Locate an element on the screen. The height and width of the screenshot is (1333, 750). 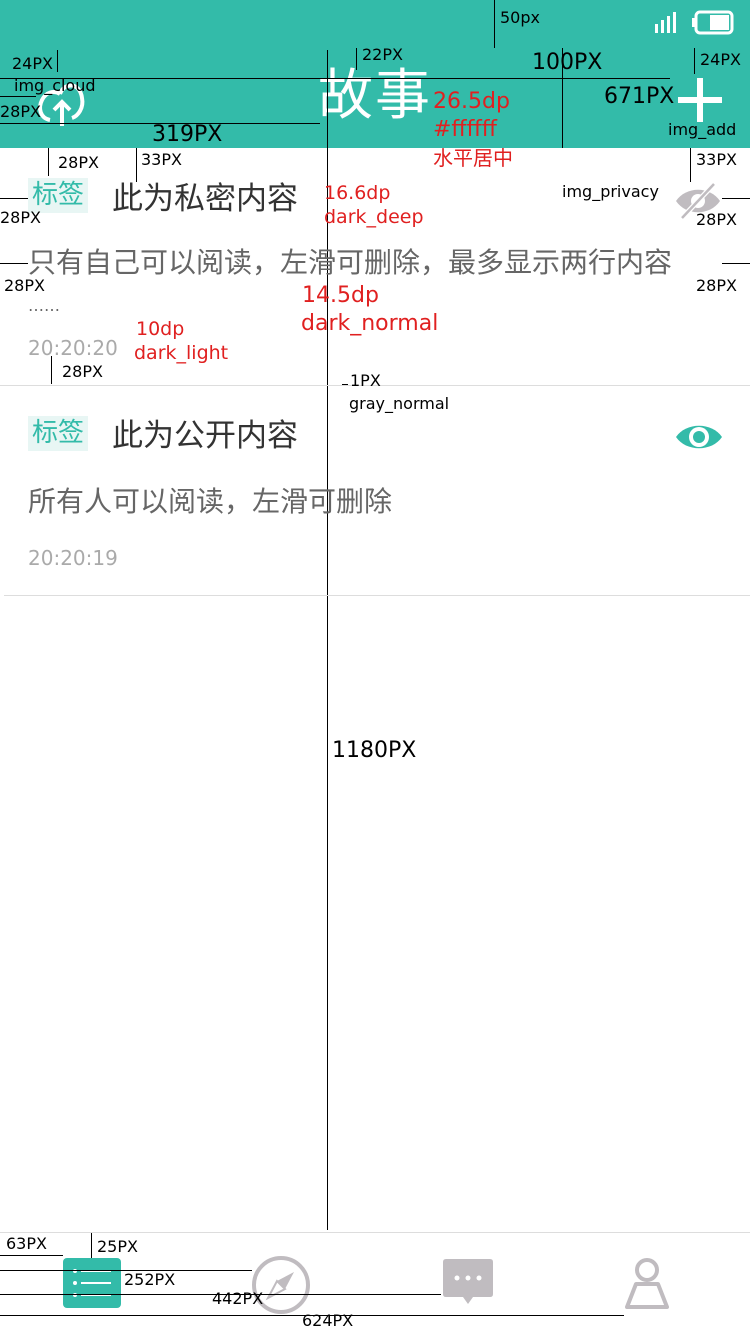
body-size-ann: 14.5dp is located at coordinates (340, 295).